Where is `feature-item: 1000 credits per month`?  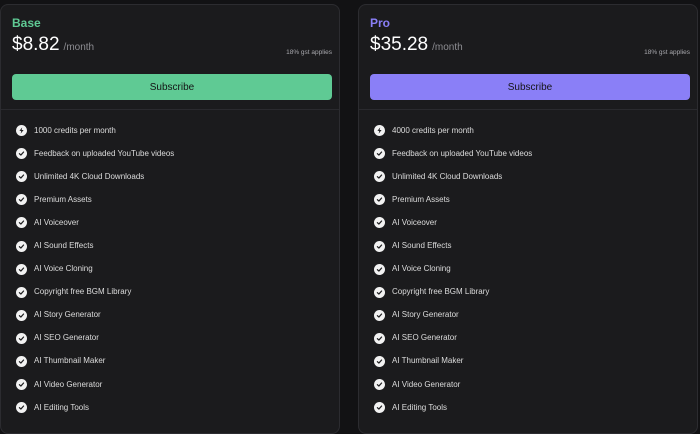
feature-item: 1000 credits per month is located at coordinates (95, 130).